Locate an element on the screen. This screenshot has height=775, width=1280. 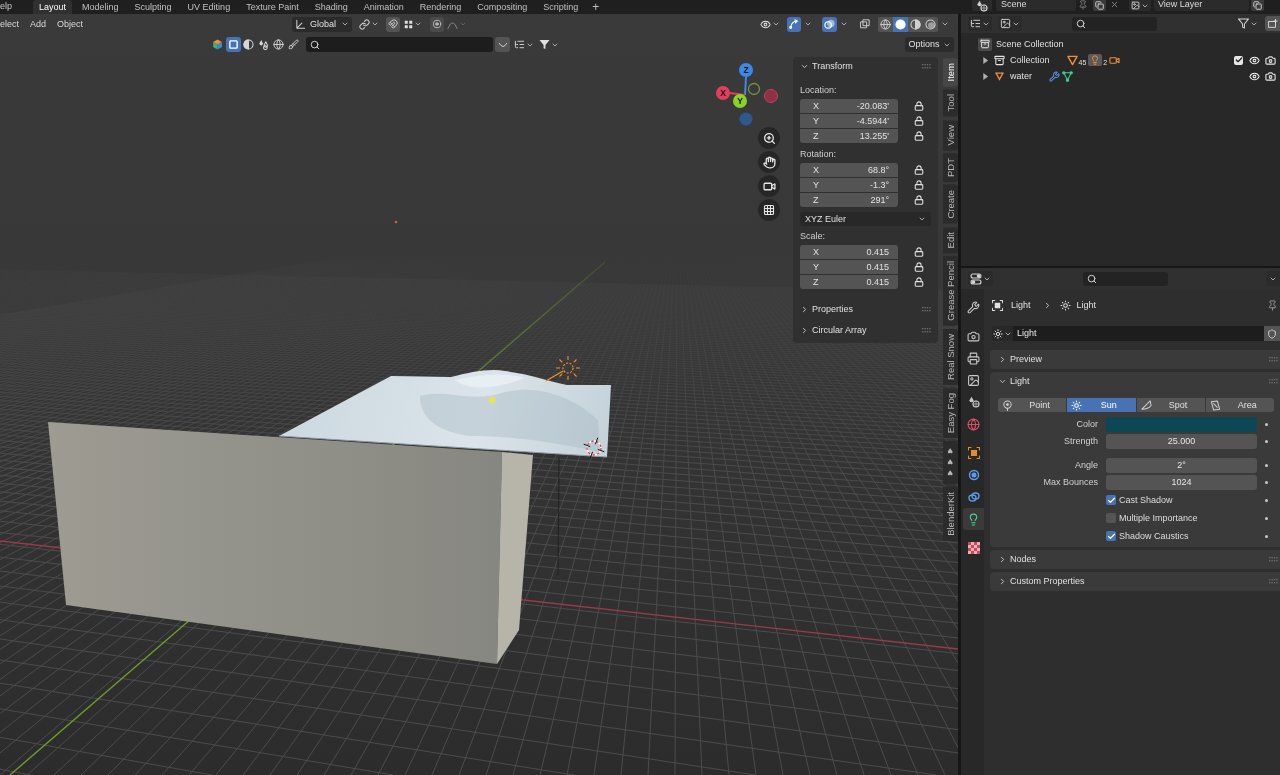
sidebar-tab: Real Snow is located at coordinates (950, 356).